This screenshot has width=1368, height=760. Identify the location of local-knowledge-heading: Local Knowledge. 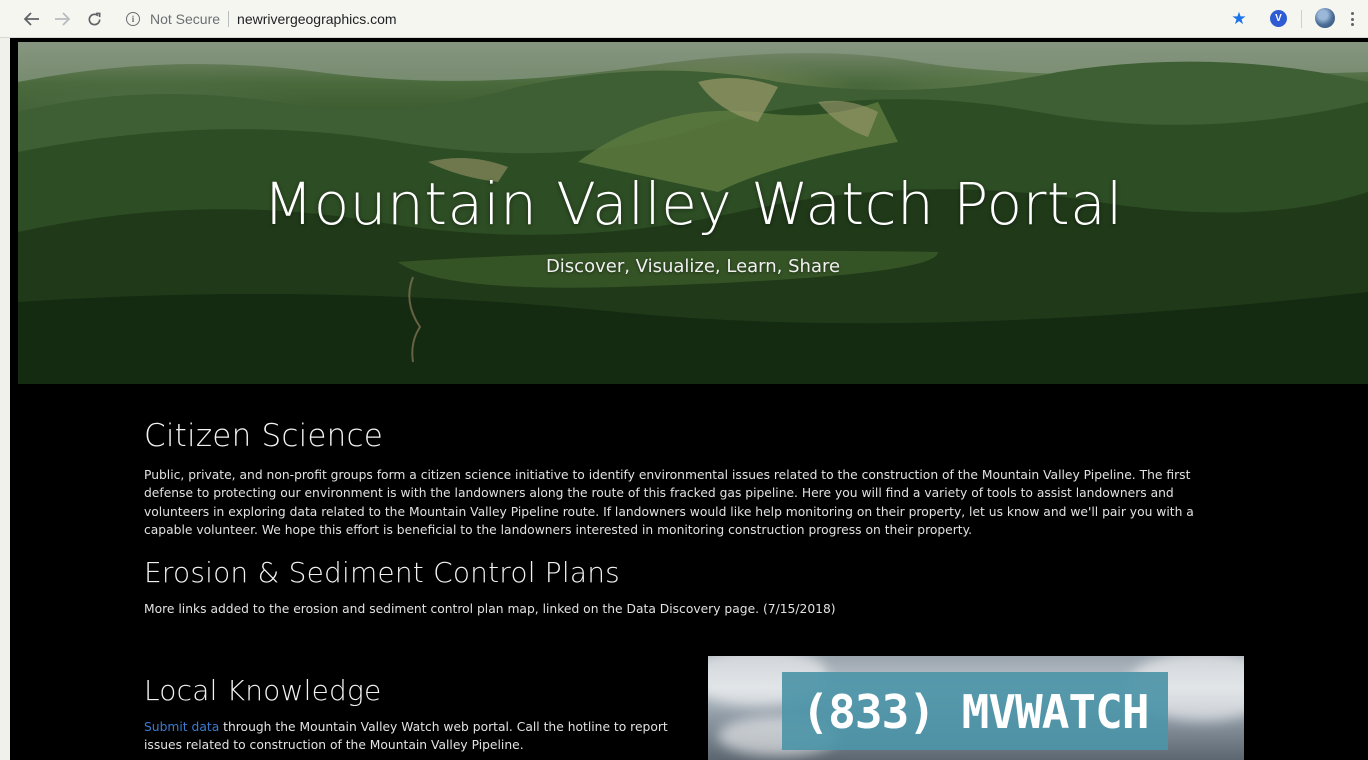
(263, 690).